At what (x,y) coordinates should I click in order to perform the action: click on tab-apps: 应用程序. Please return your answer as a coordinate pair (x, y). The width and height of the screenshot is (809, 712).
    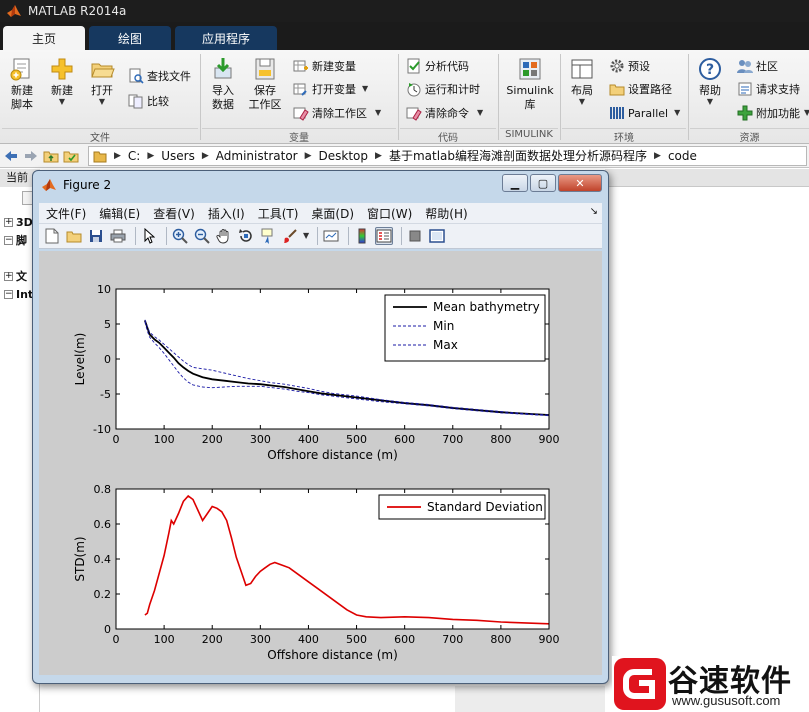
    Looking at the image, I should click on (226, 38).